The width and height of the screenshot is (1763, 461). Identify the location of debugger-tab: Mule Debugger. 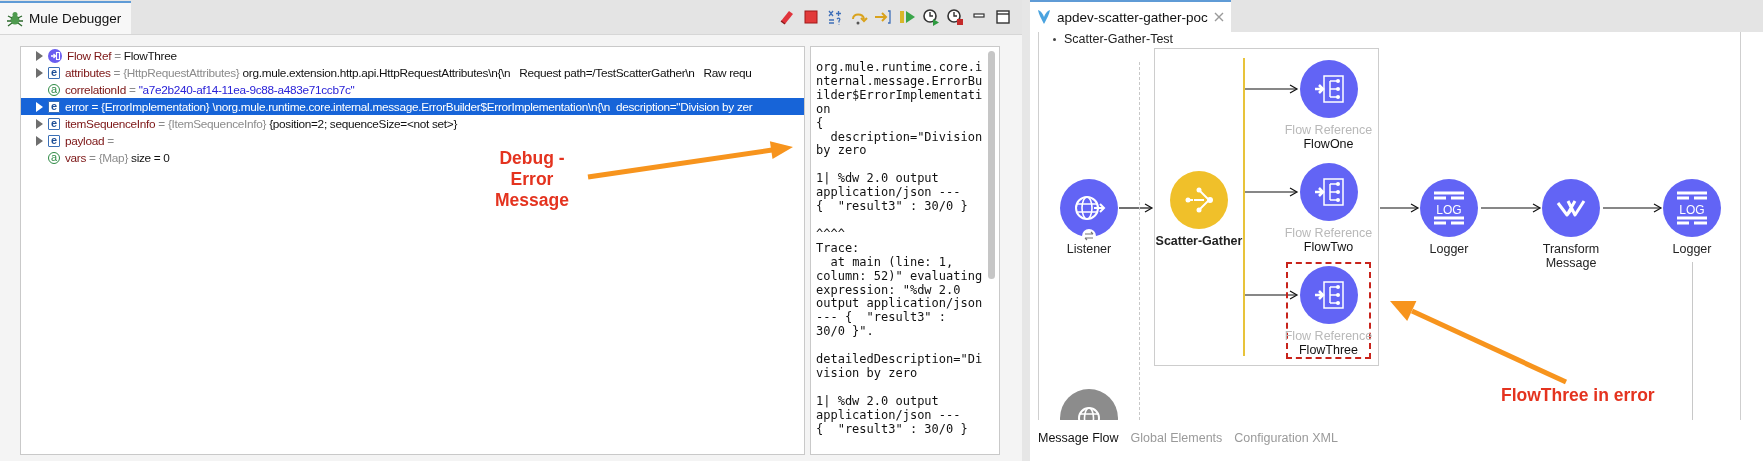
(66, 17).